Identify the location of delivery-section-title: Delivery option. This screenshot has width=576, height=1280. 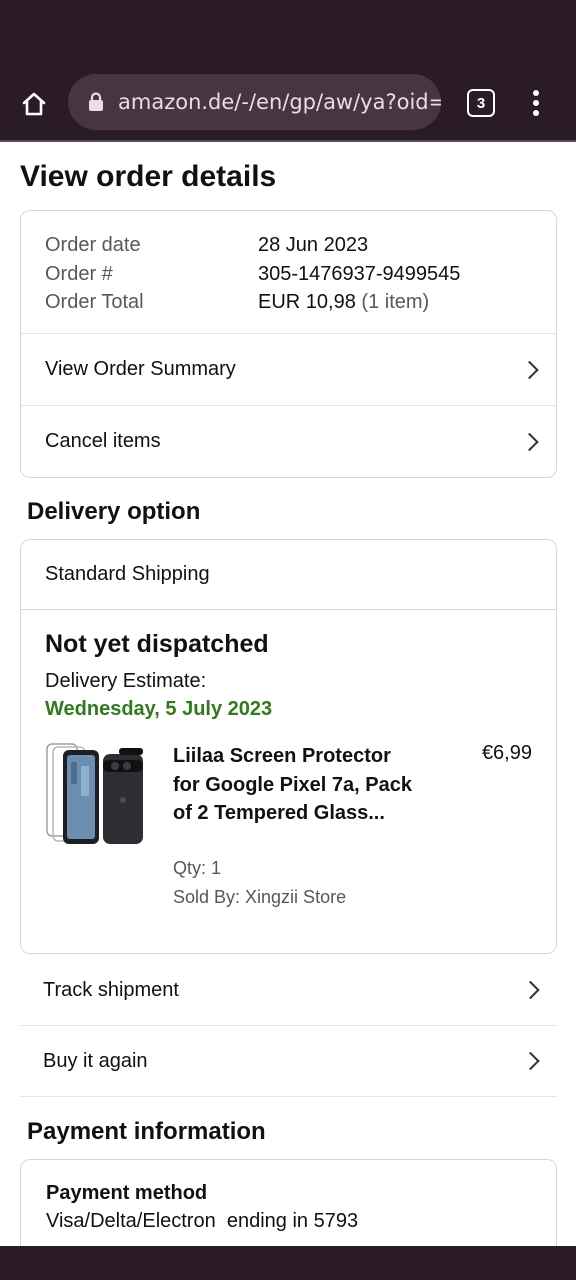
(114, 511).